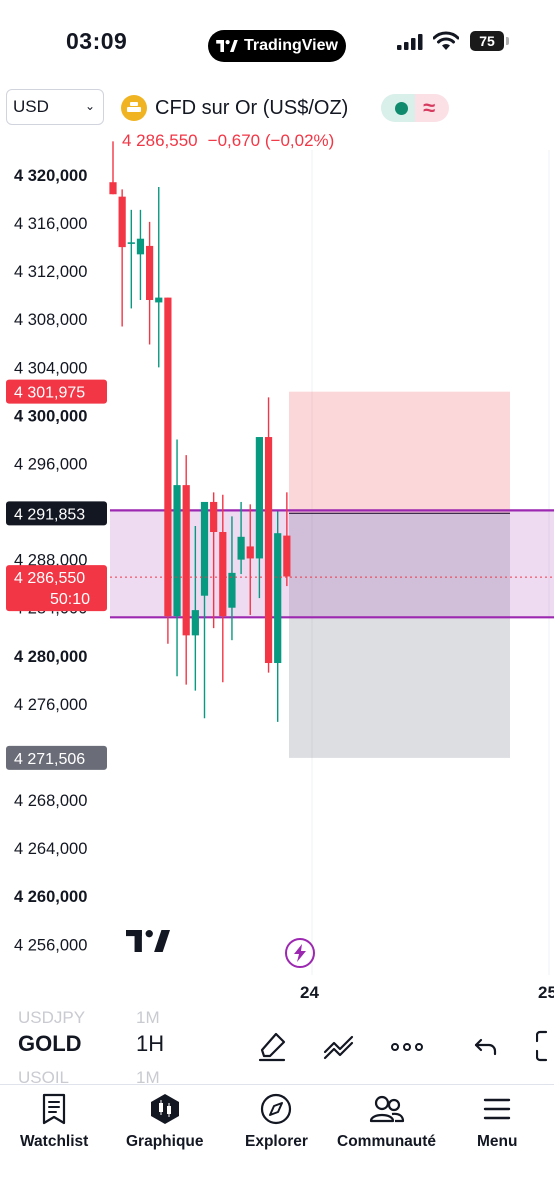  What do you see at coordinates (50, 801) in the screenshot?
I see `y-axis-tick-label: 4 268,000` at bounding box center [50, 801].